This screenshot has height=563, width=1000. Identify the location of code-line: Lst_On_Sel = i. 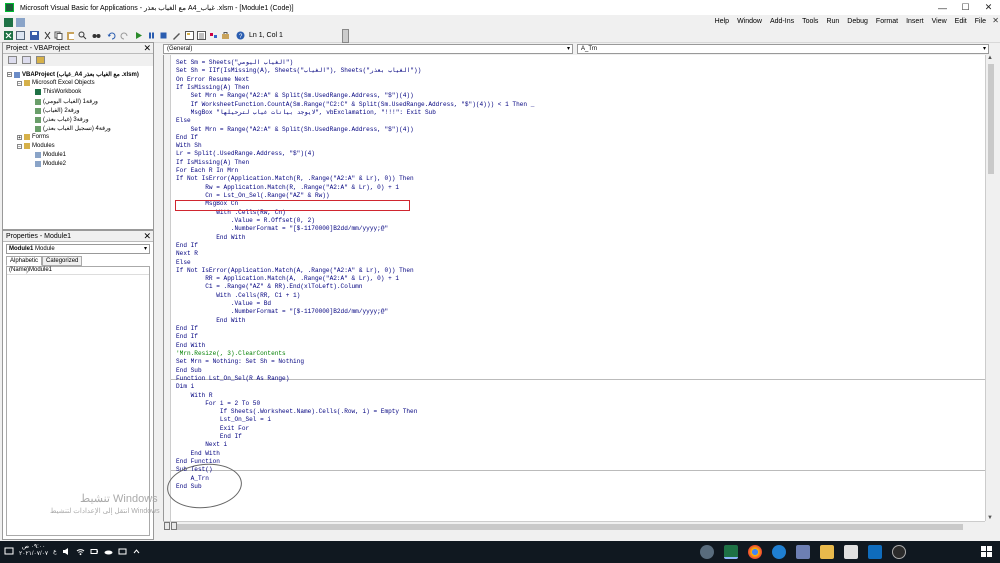
(355, 420).